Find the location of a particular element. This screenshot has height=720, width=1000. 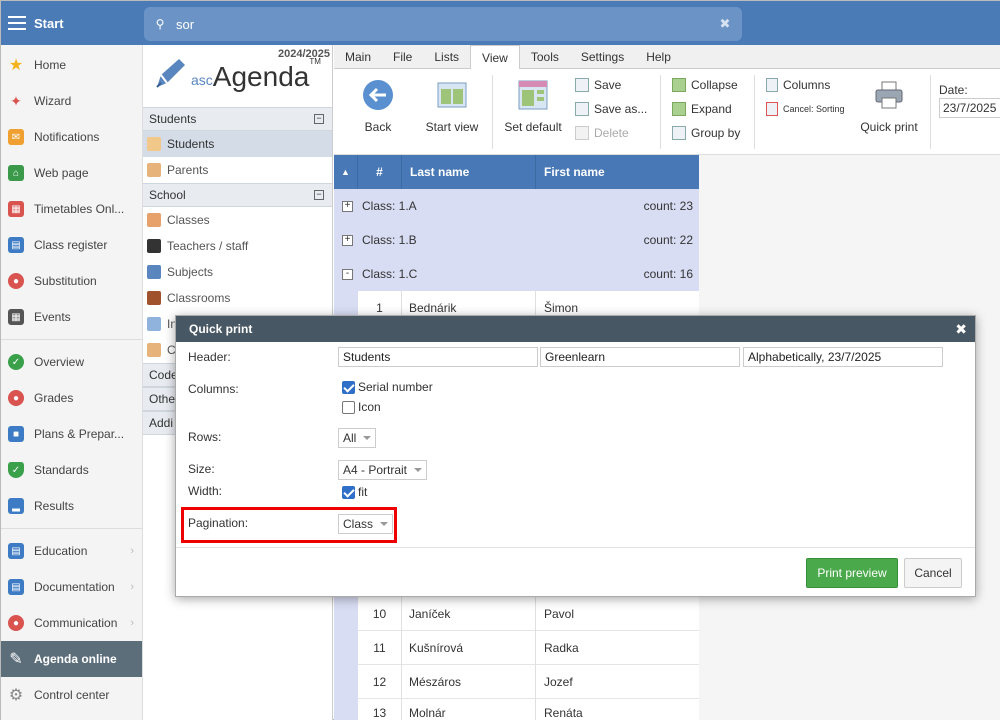

columns-icon is located at coordinates (772, 85).